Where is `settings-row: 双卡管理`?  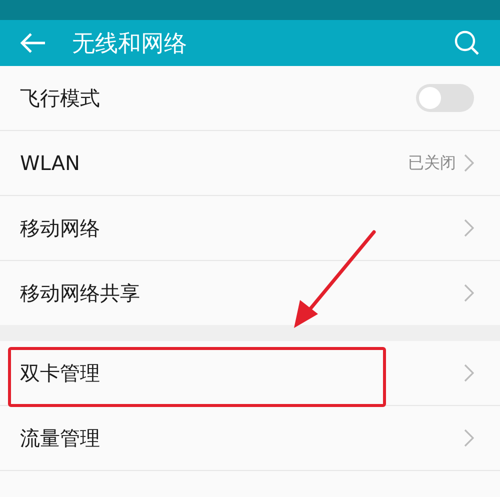
settings-row: 双卡管理 is located at coordinates (250, 373).